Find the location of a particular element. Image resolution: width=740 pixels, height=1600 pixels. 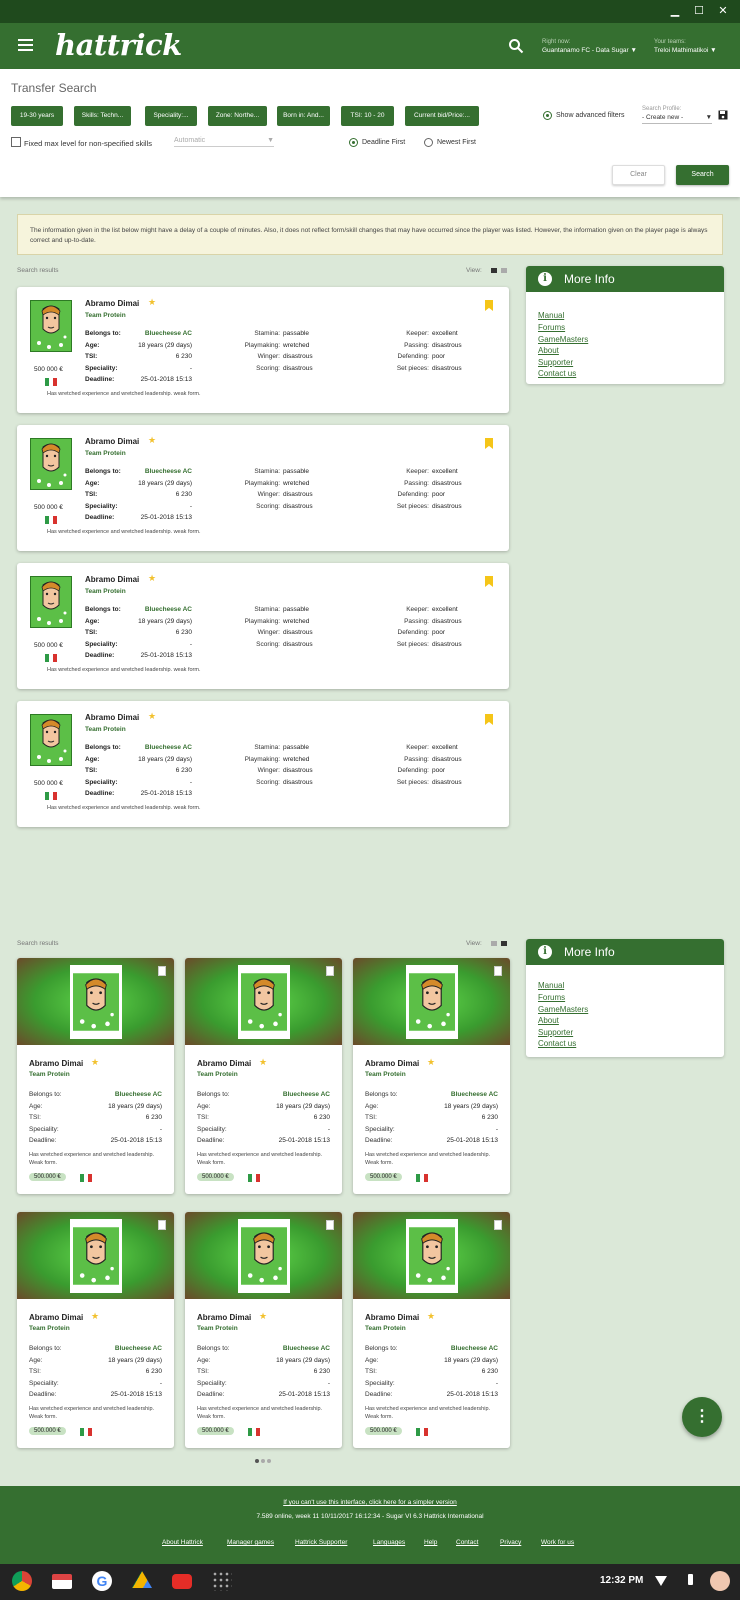

footer-link-help: Help is located at coordinates (430, 1542).